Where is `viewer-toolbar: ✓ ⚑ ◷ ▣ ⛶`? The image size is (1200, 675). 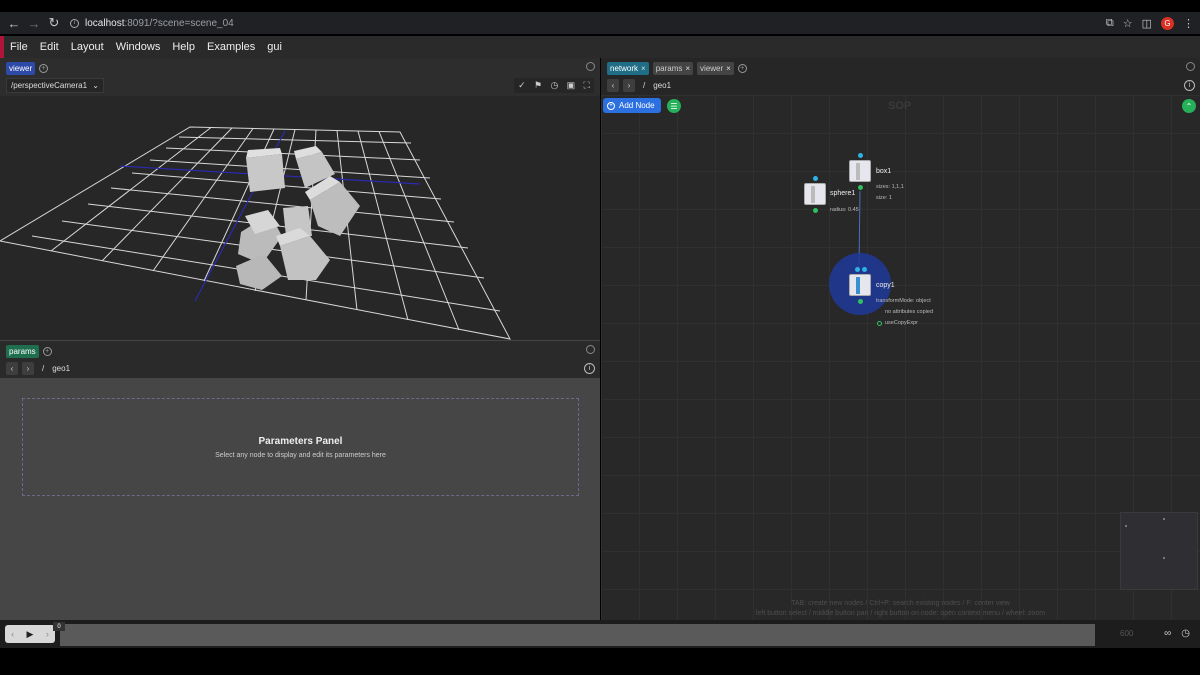 viewer-toolbar: ✓ ⚑ ◷ ▣ ⛶ is located at coordinates (554, 85).